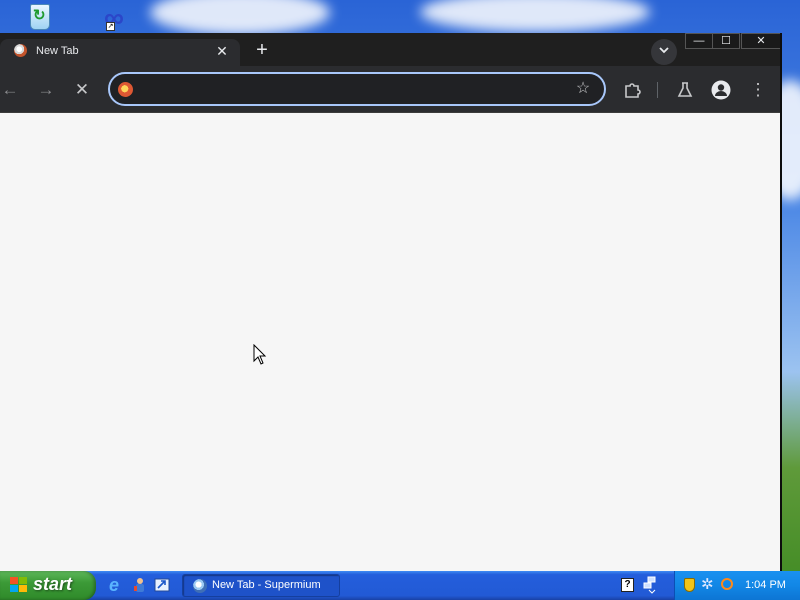 Image resolution: width=800 pixels, height=600 pixels. I want to click on start-button: start, so click(48, 585).